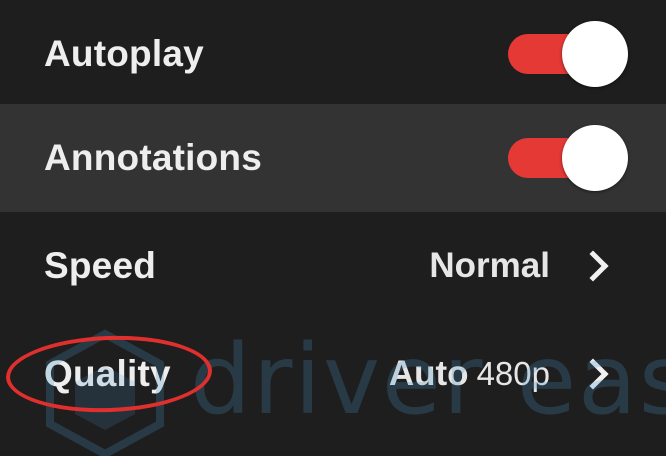 This screenshot has width=666, height=456. Describe the element at coordinates (428, 373) in the screenshot. I see `quality-value-main: Auto` at that location.